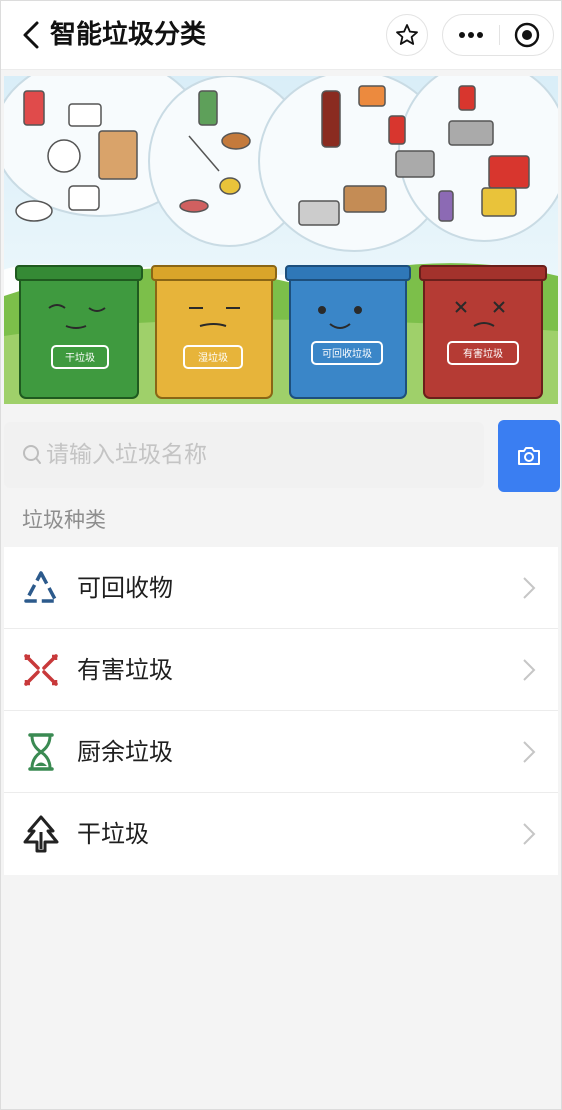 Image resolution: width=562 pixels, height=1110 pixels. I want to click on recycle-triangle-icon, so click(41, 587).